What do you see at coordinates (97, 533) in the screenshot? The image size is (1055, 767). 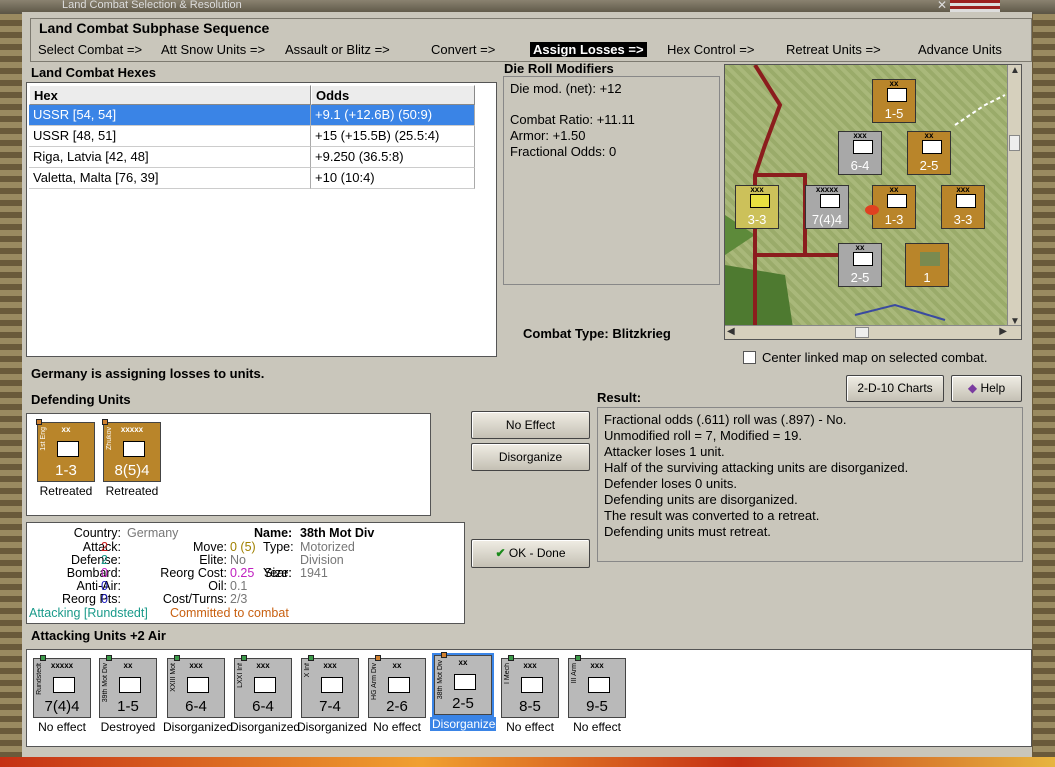 I see `country-label: Country:` at bounding box center [97, 533].